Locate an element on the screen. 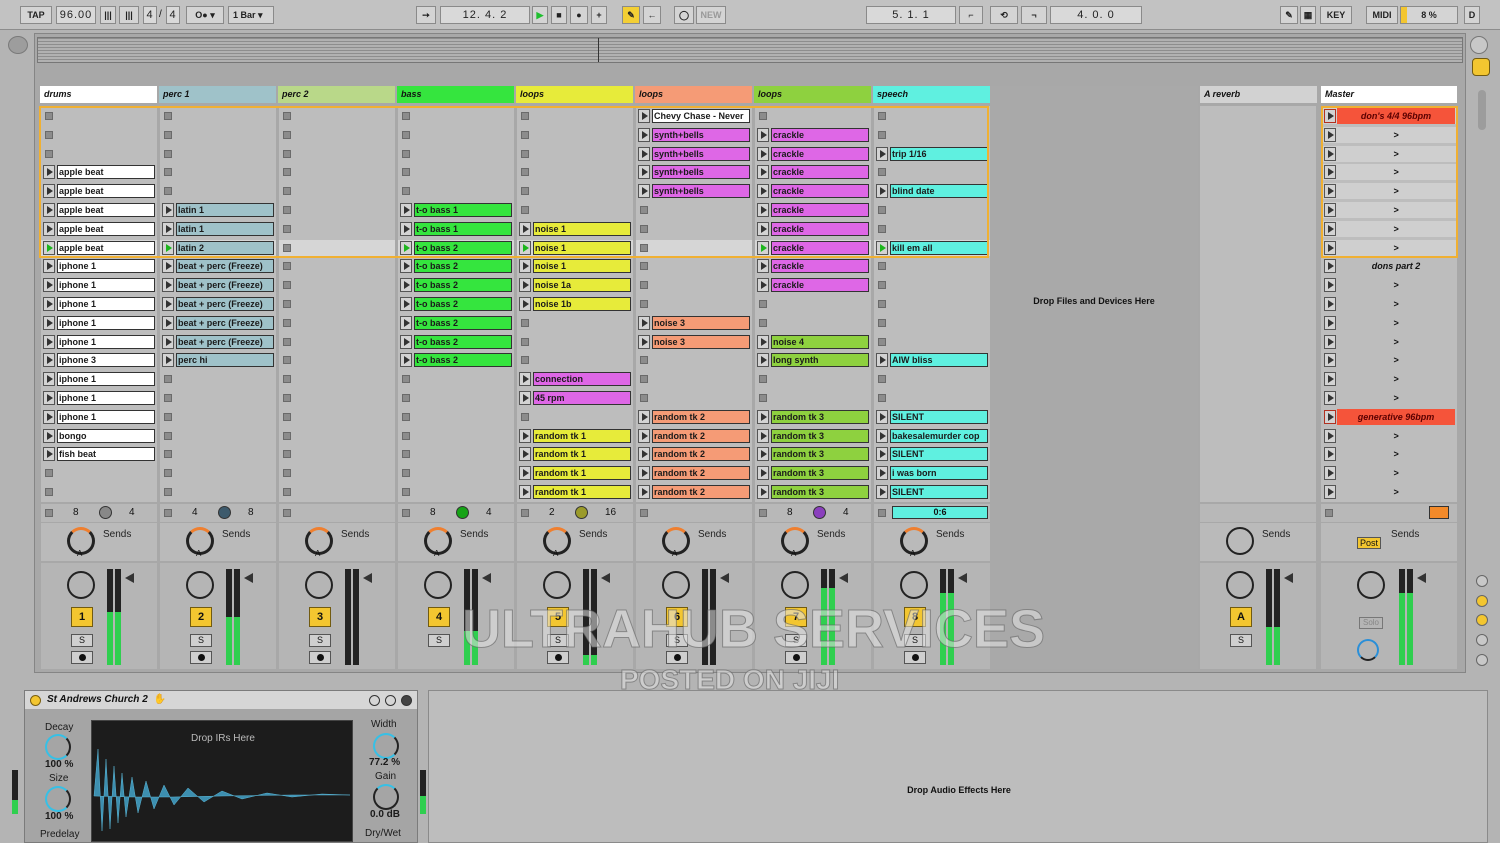 Image resolution: width=1500 pixels, height=843 pixels. clip-name: long synth is located at coordinates (820, 360).